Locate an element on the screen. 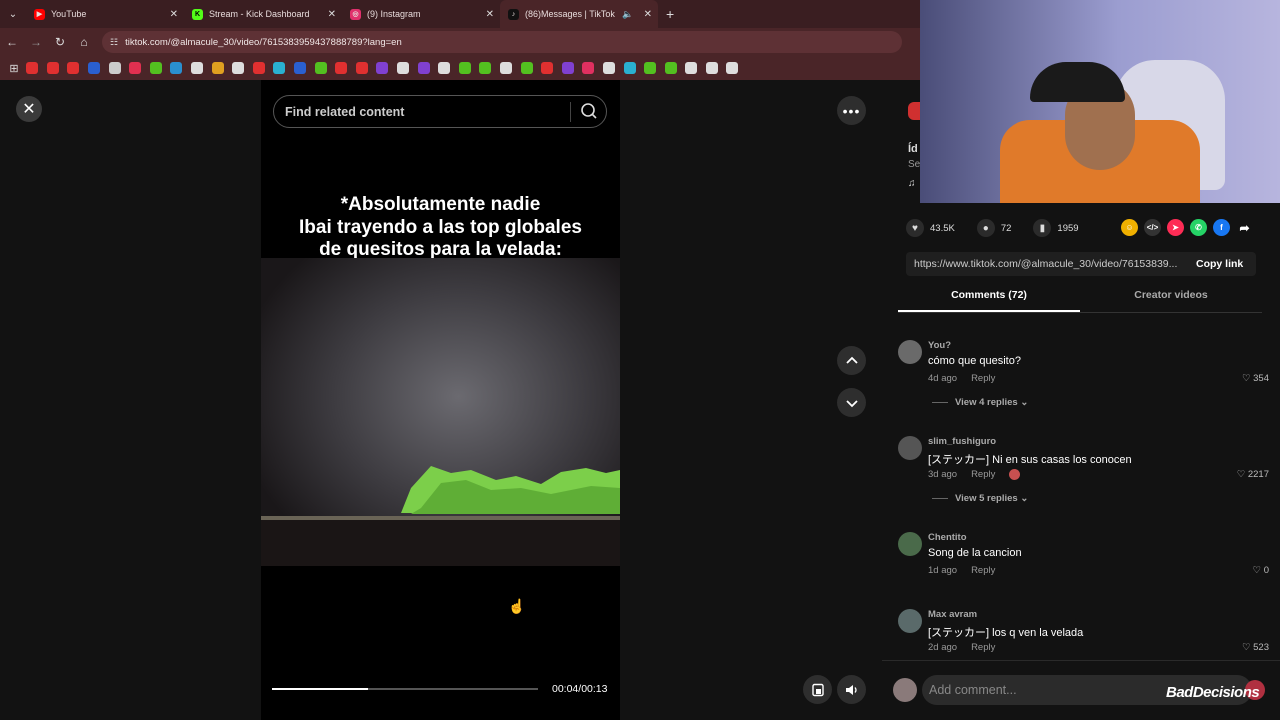 The image size is (1280, 720). volume-button is located at coordinates (851, 689).